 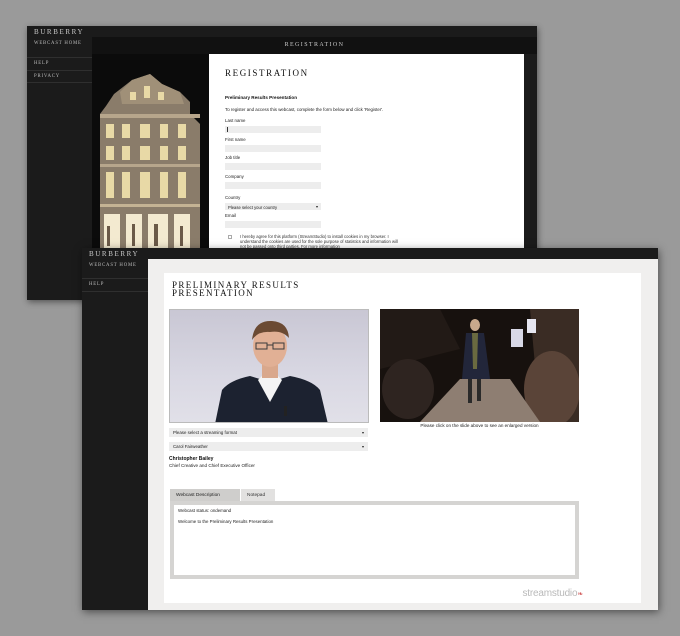 I want to click on tab-notepad: Notepad, so click(x=258, y=495).